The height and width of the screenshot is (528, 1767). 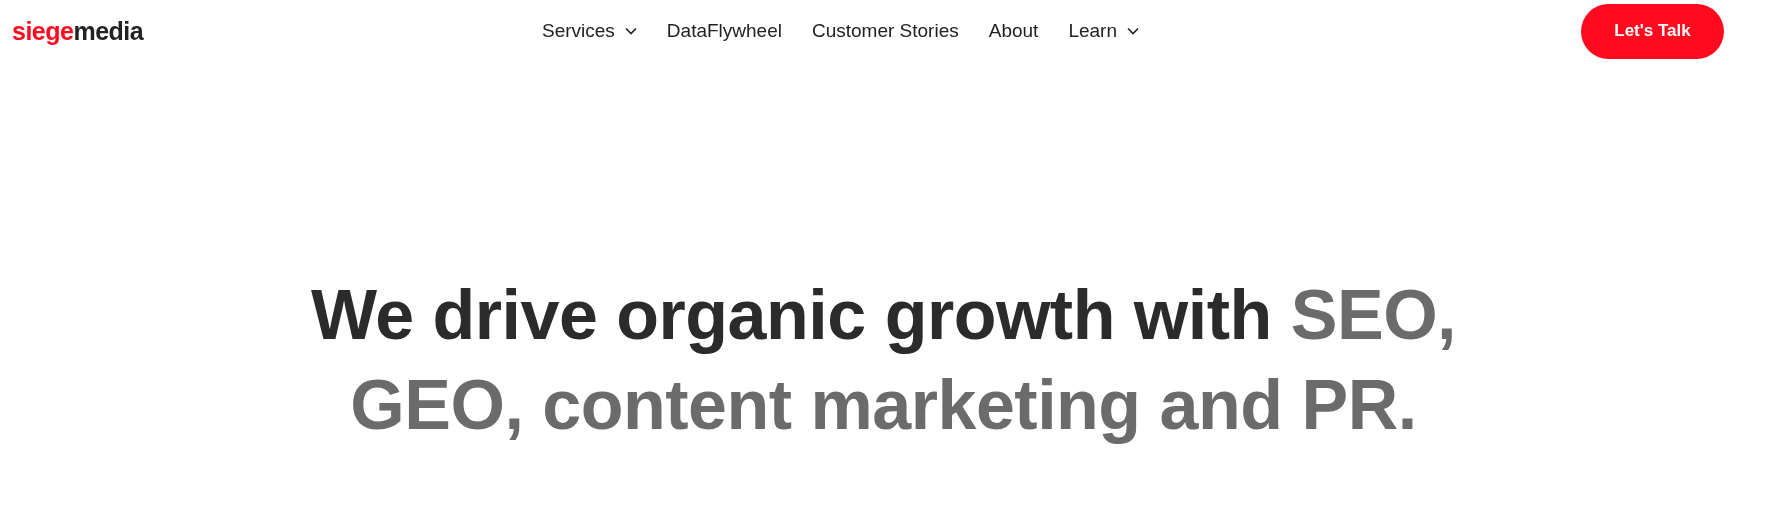 What do you see at coordinates (885, 31) in the screenshot?
I see `nav-link: Customer Stories` at bounding box center [885, 31].